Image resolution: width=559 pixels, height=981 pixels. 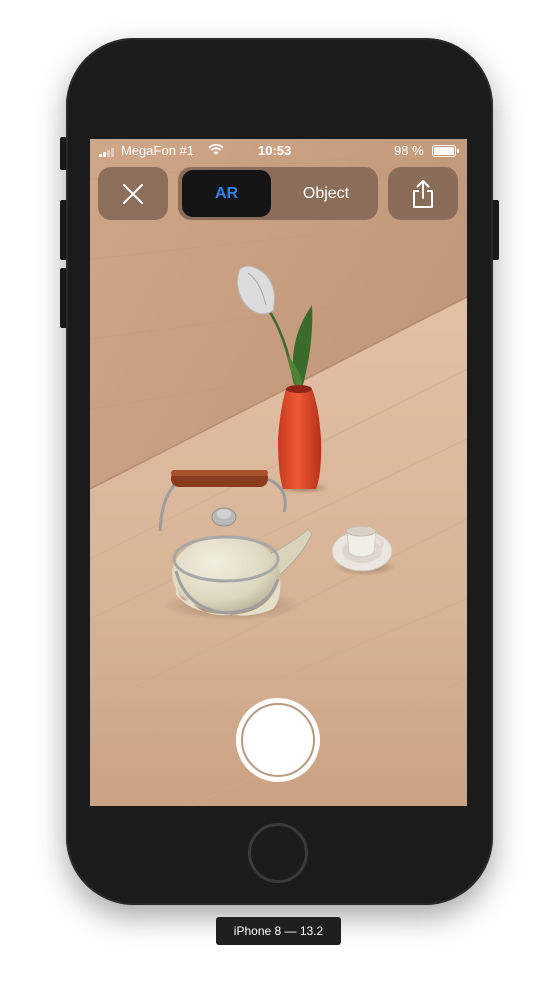 I want to click on share-icon, so click(x=423, y=193).